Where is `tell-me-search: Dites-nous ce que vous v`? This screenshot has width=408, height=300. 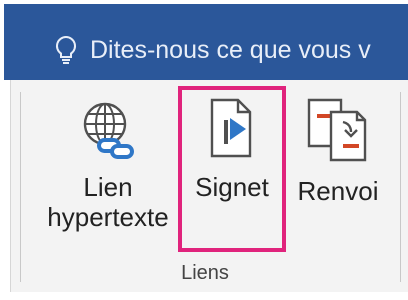
tell-me-search: Dites-nous ce que vous v is located at coordinates (210, 50).